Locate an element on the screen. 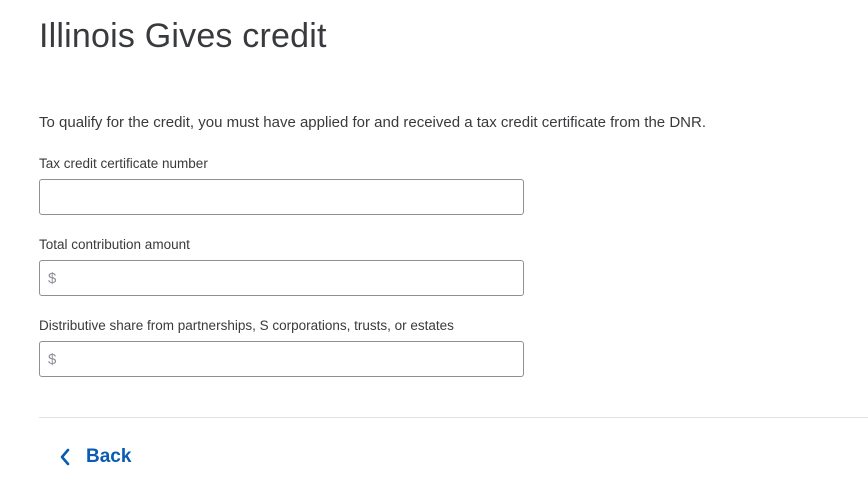  total-contribution-input is located at coordinates (289, 278).